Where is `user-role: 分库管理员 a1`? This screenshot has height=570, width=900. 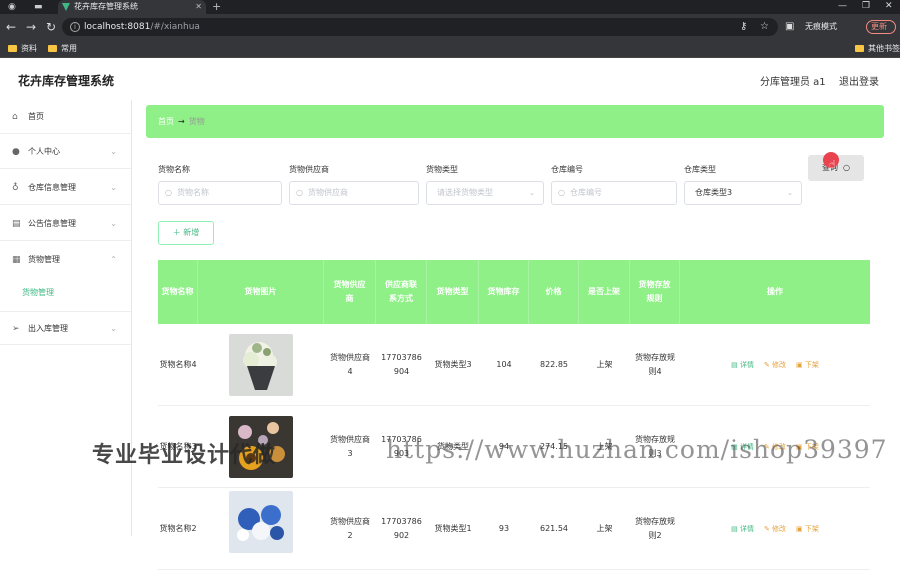
user-role: 分库管理员 a1 is located at coordinates (793, 82).